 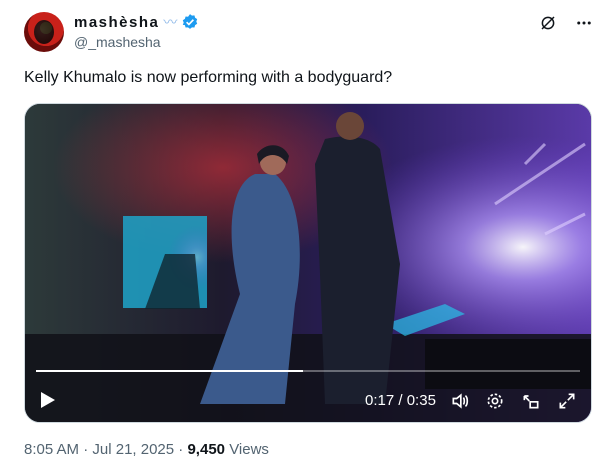 What do you see at coordinates (44, 32) in the screenshot?
I see `avatar` at bounding box center [44, 32].